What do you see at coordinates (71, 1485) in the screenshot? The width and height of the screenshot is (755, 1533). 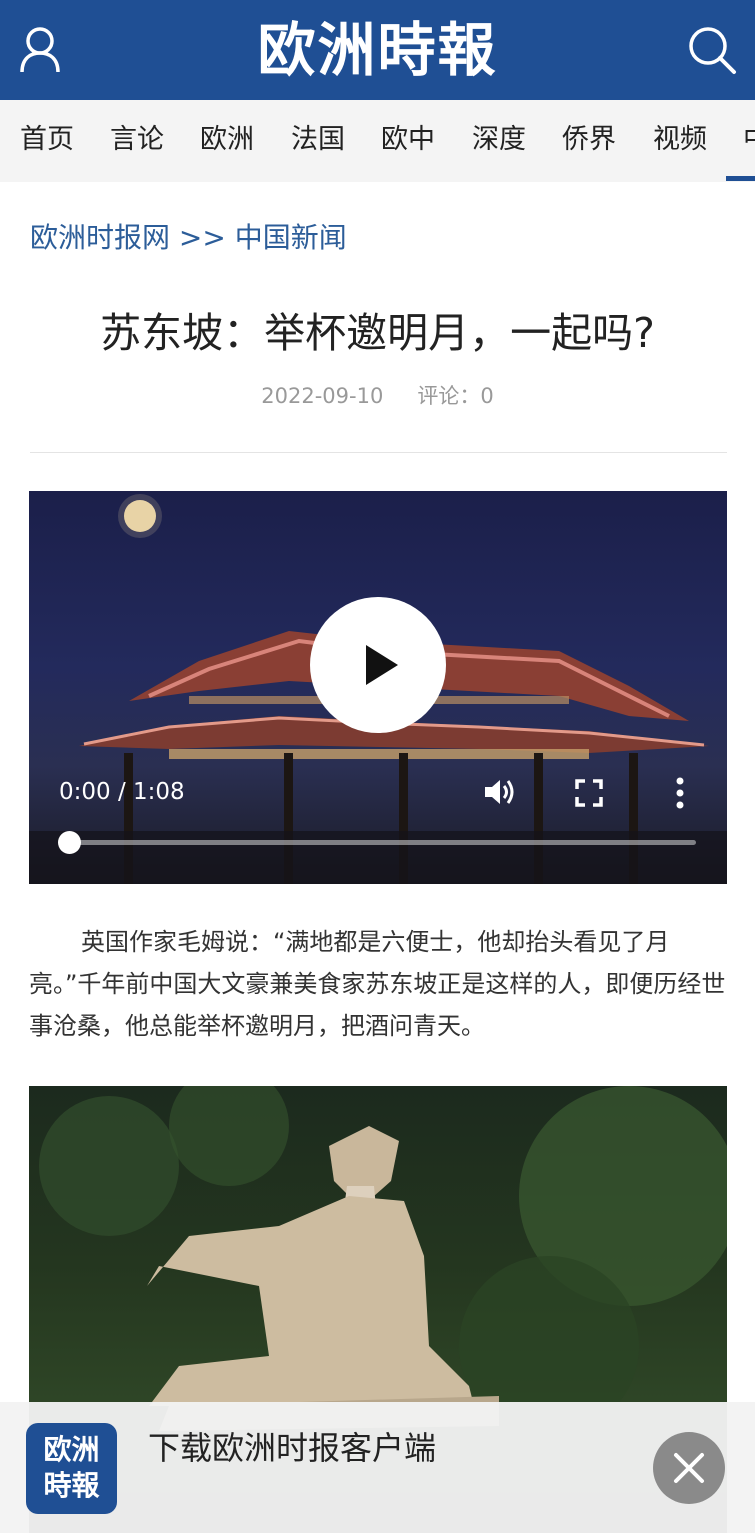 I see `app-logo-line2: 時報` at bounding box center [71, 1485].